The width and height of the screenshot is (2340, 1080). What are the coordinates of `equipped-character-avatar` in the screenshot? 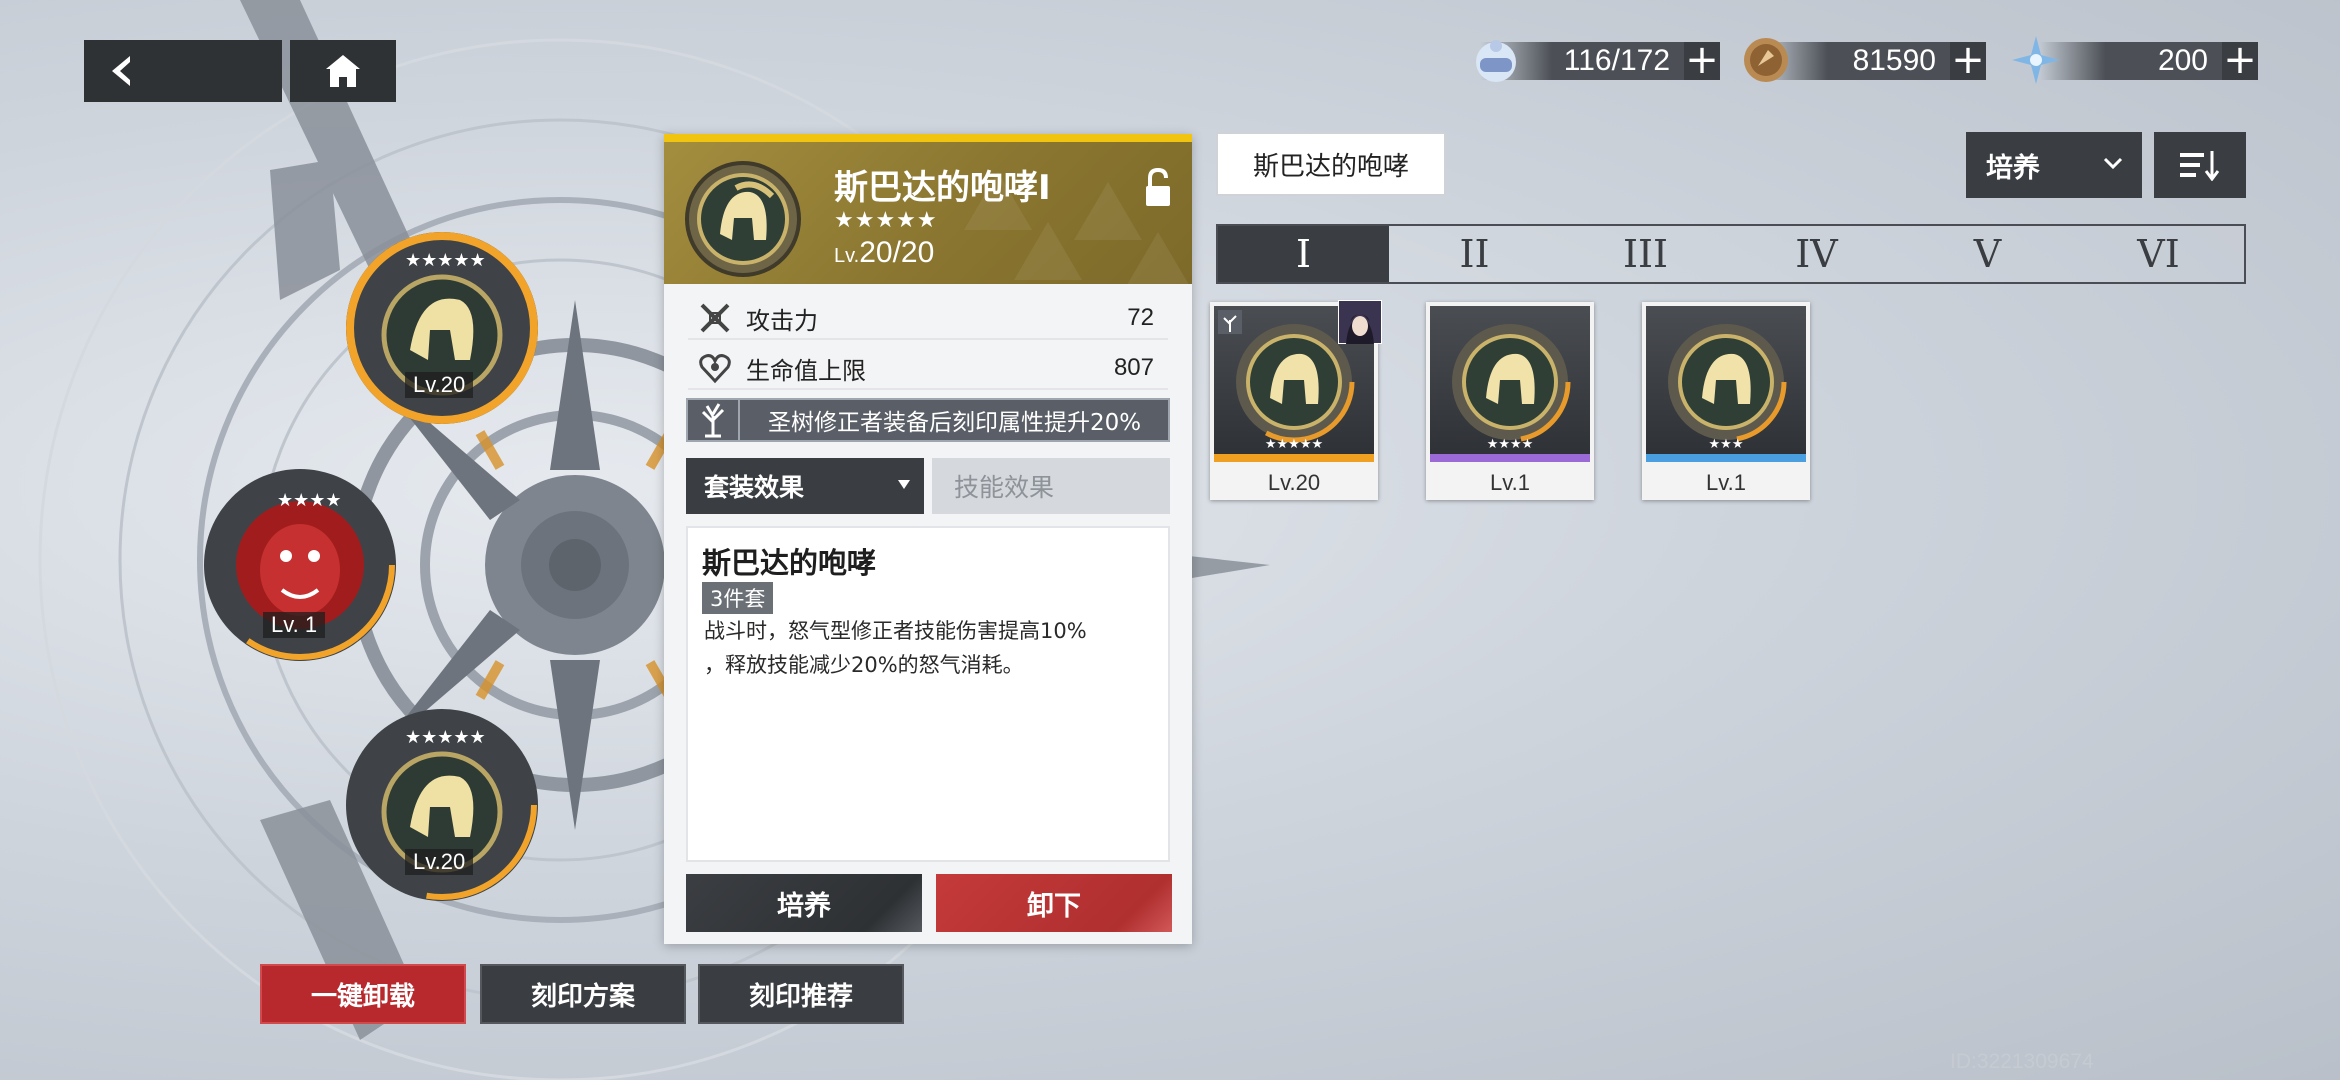 It's located at (1360, 322).